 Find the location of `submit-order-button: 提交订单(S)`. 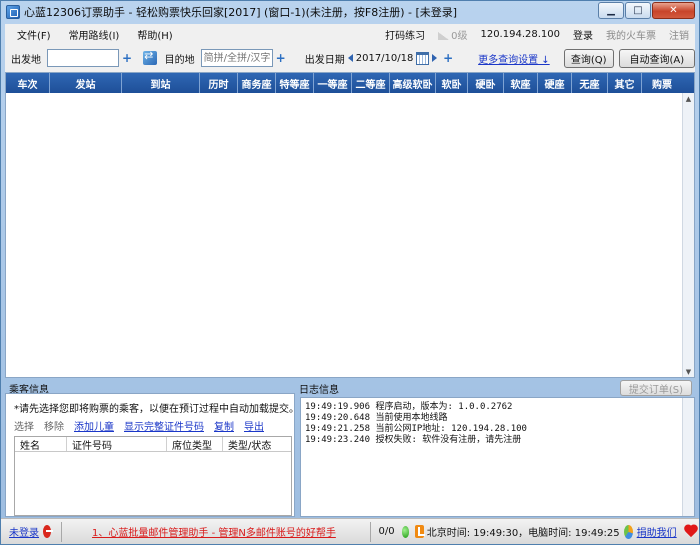

submit-order-button: 提交订单(S) is located at coordinates (655, 388).